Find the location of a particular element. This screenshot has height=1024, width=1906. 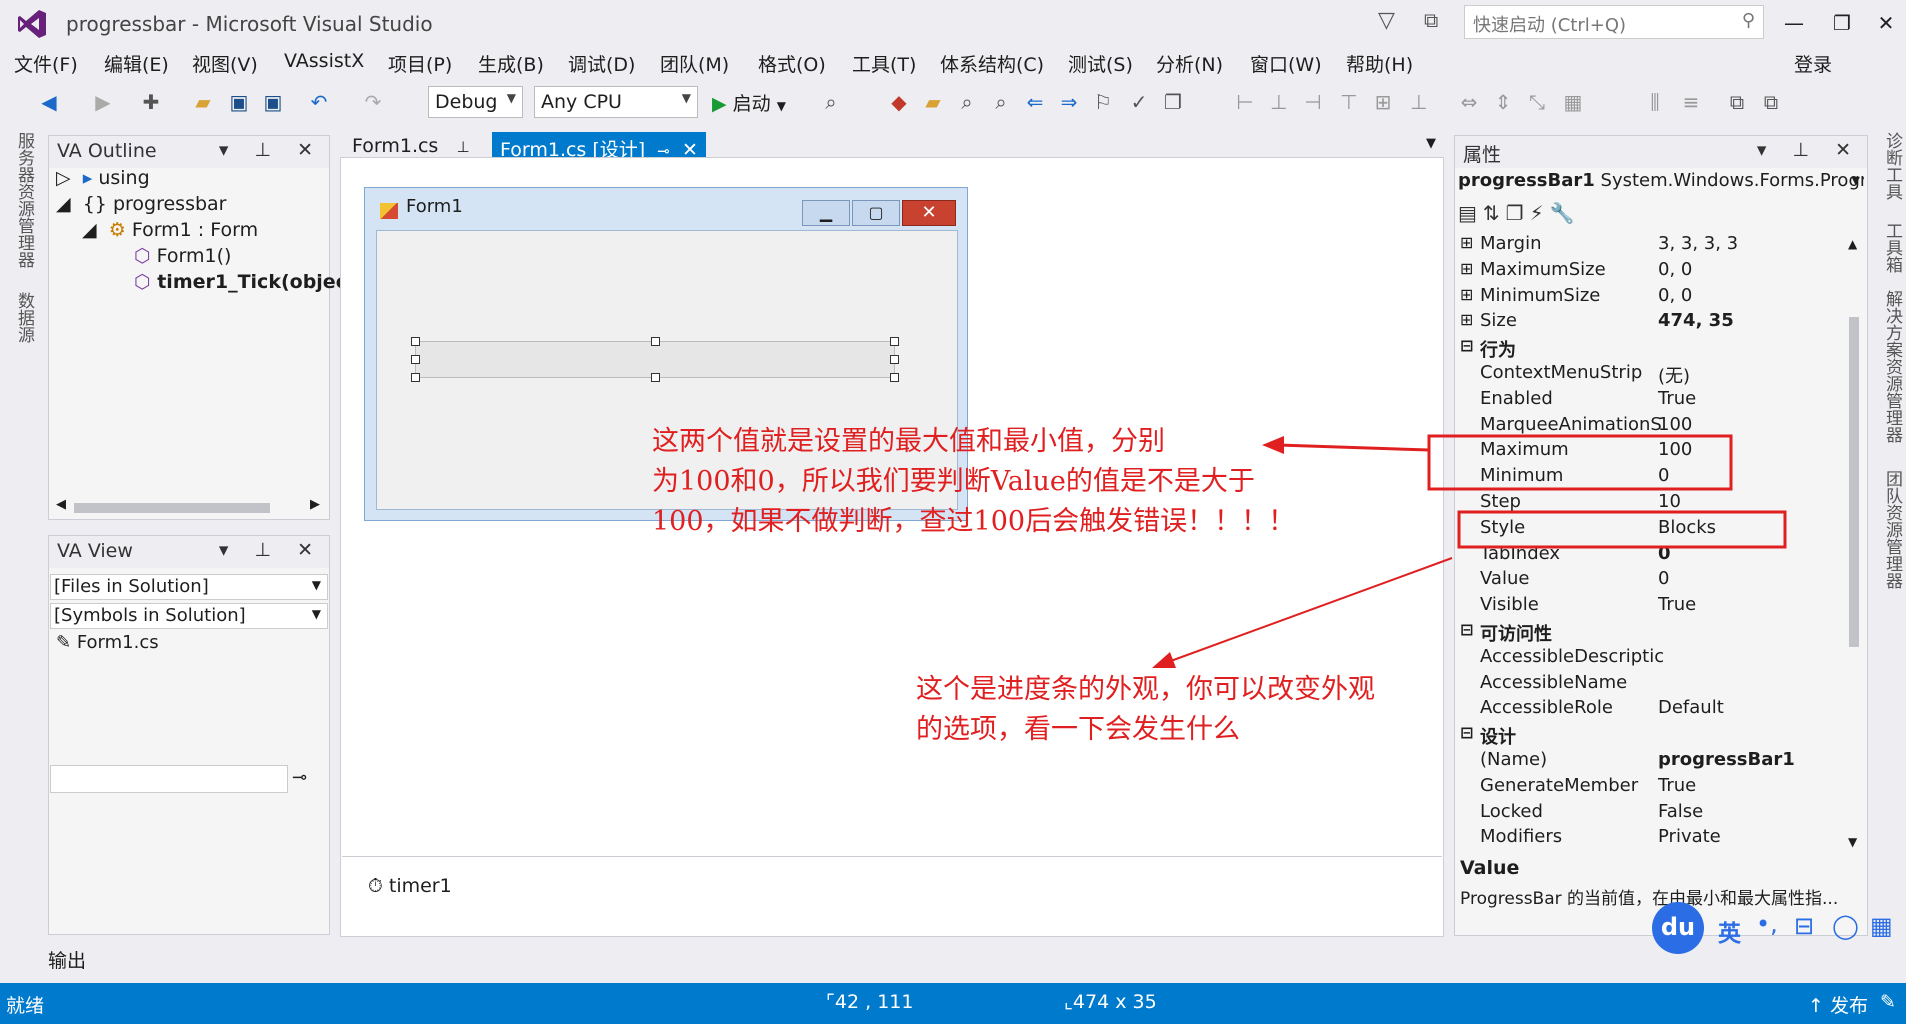

status-bar: 就绪 ⌜42 , 111 ⌞474 x 35 ↑ 发布 ✎ is located at coordinates (953, 1003).